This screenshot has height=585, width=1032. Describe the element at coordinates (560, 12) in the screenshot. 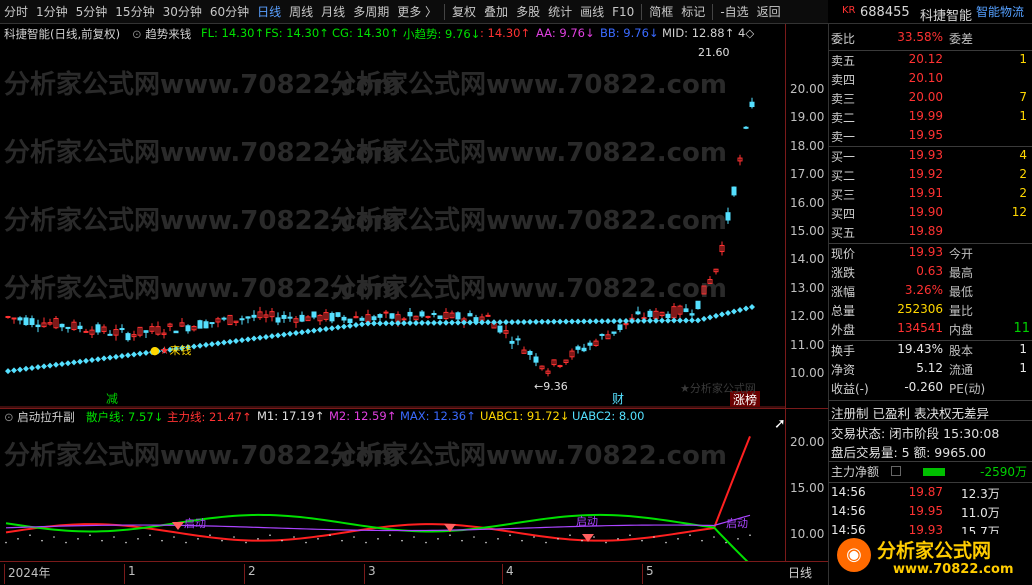

I see `toolbar-item-14: 统计` at that location.